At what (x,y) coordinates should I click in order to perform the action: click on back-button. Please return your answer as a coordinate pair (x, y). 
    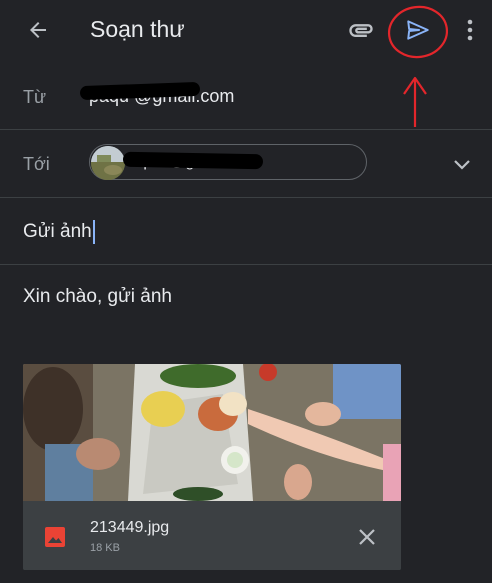
    Looking at the image, I should click on (38, 30).